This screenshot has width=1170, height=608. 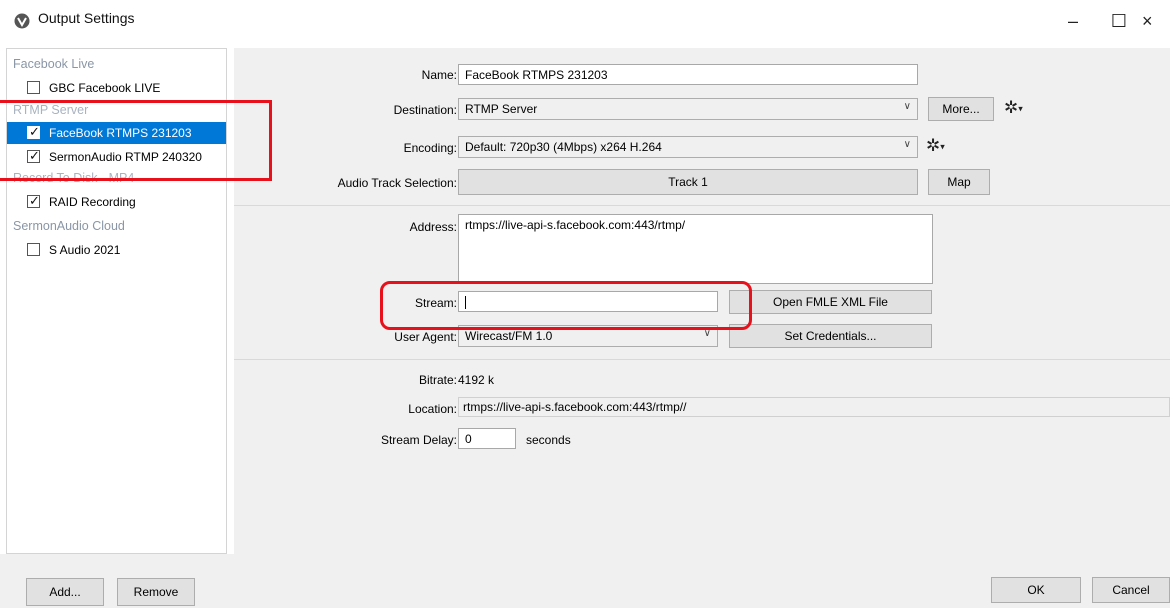 What do you see at coordinates (476, 380) in the screenshot?
I see `bitrate-value: 4192 k` at bounding box center [476, 380].